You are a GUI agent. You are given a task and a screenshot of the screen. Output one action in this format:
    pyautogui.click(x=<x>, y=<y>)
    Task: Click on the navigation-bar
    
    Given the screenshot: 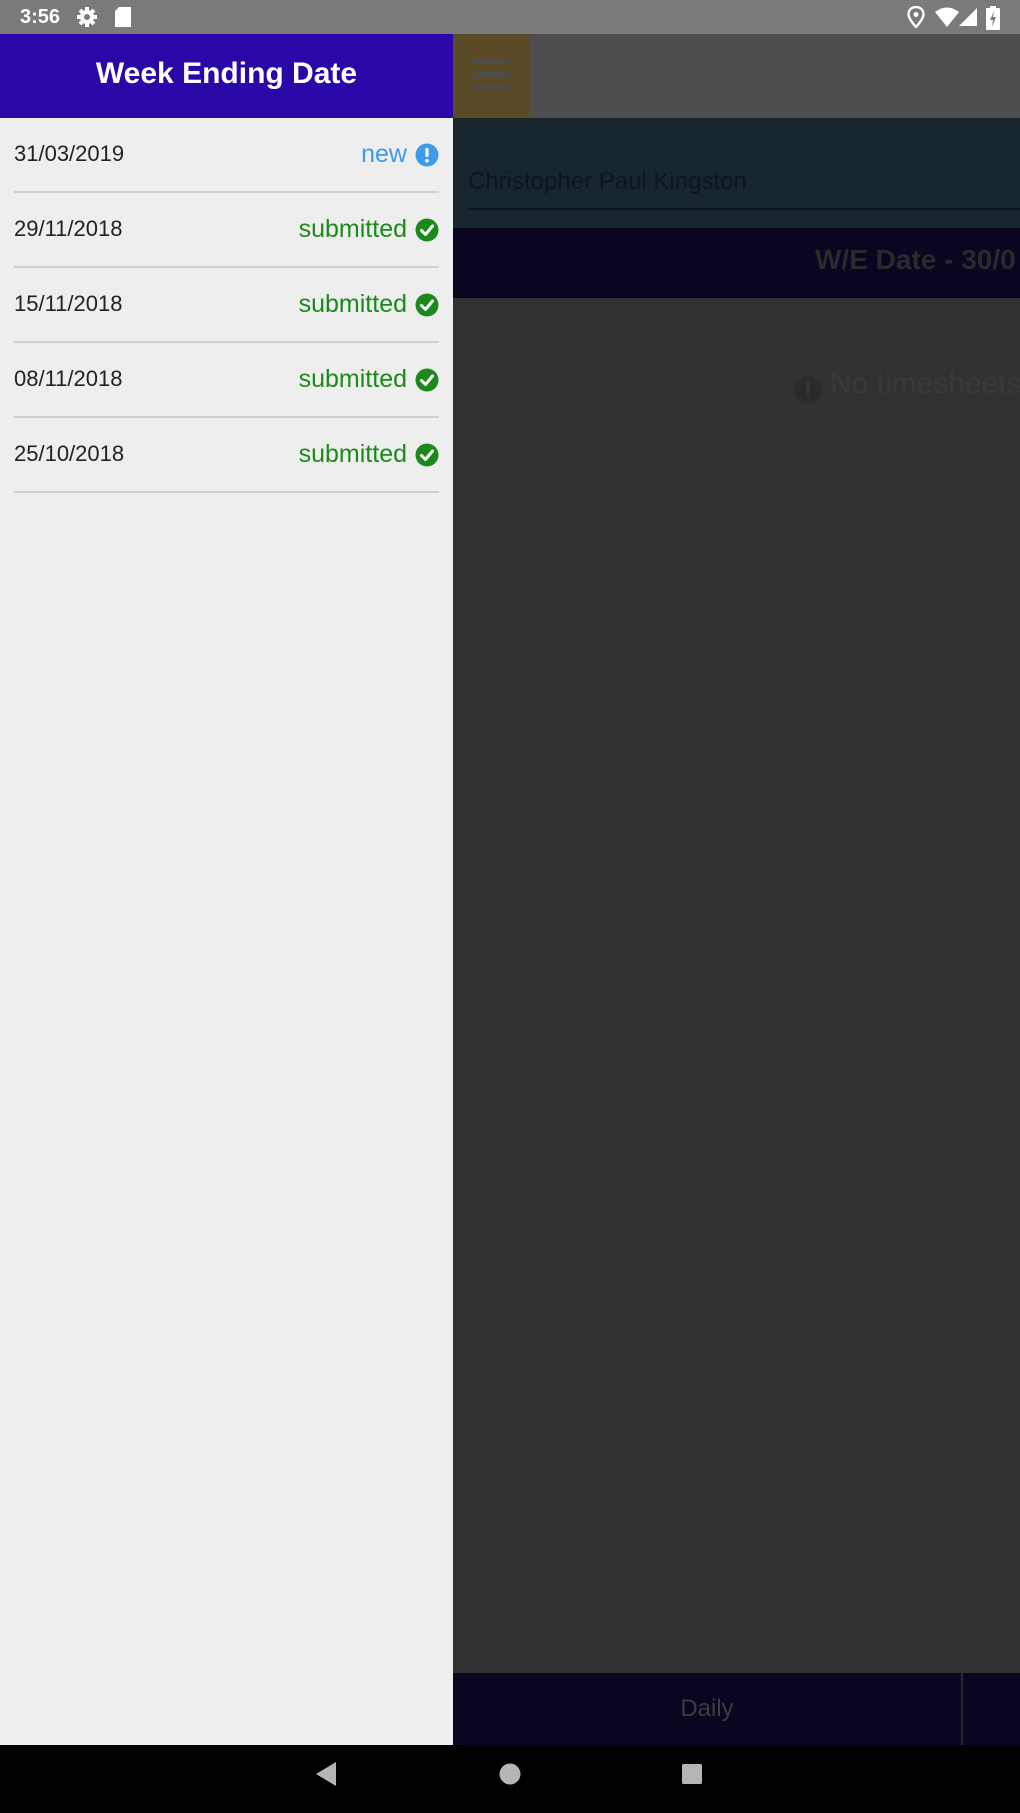 What is the action you would take?
    pyautogui.click(x=510, y=1779)
    